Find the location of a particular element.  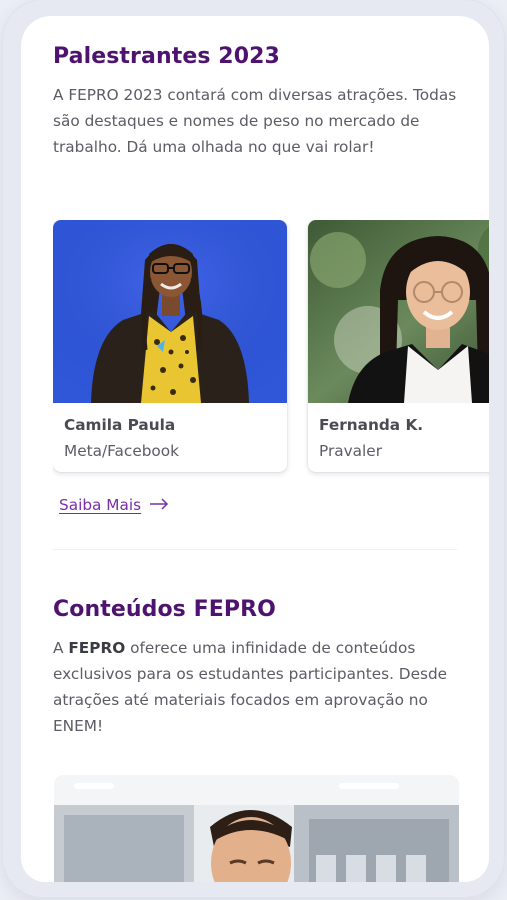

speaker-organization: Meta/Facebook is located at coordinates (122, 451).